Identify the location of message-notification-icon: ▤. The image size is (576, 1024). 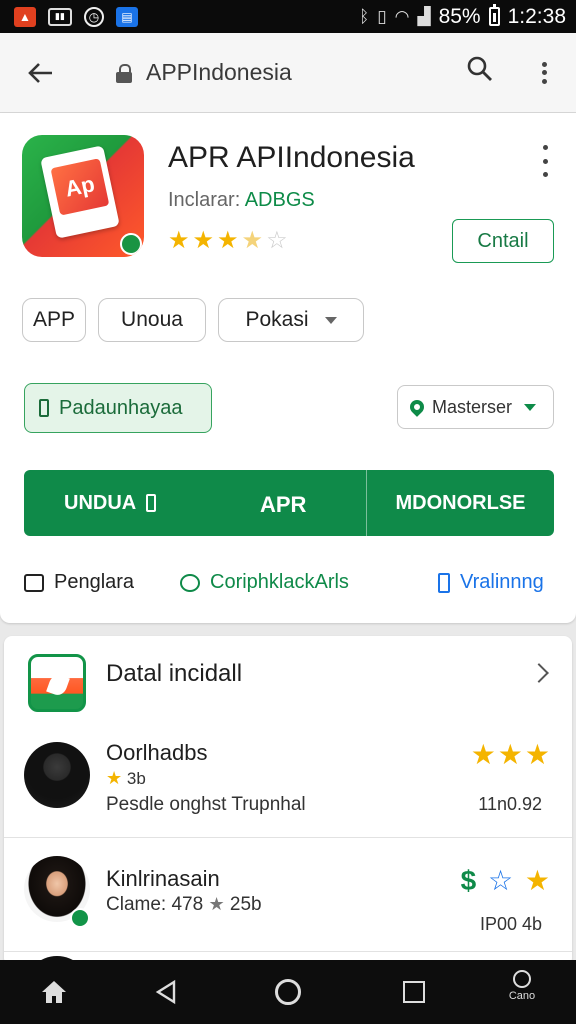
(127, 16).